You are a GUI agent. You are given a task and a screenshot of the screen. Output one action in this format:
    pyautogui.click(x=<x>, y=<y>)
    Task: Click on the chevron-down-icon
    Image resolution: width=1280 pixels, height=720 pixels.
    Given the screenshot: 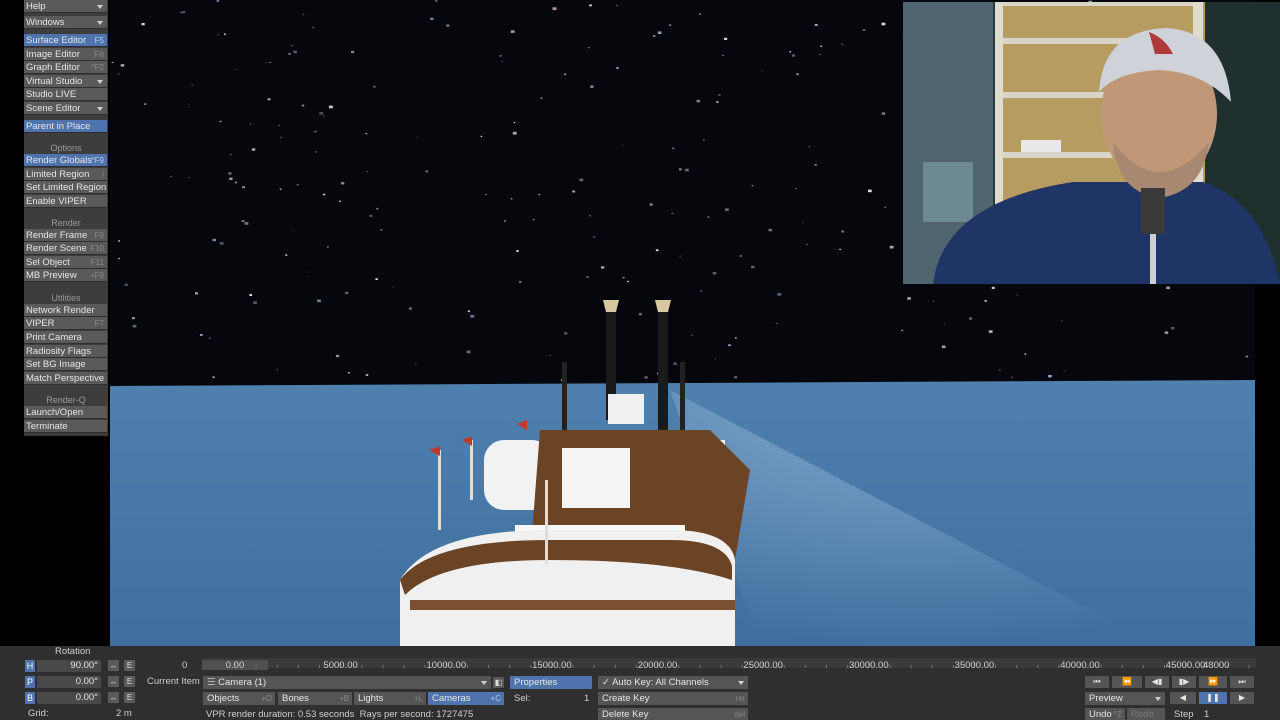 What is the action you would take?
    pyautogui.click(x=741, y=683)
    